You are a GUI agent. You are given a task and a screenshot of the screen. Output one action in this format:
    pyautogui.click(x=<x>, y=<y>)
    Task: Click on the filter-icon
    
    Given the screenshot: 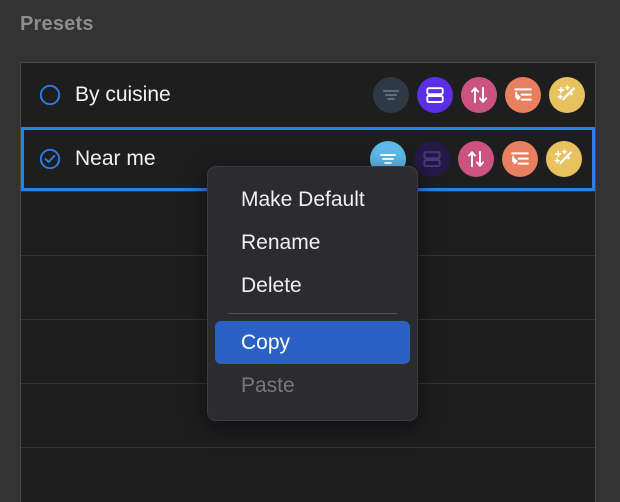 What is the action you would take?
    pyautogui.click(x=391, y=95)
    